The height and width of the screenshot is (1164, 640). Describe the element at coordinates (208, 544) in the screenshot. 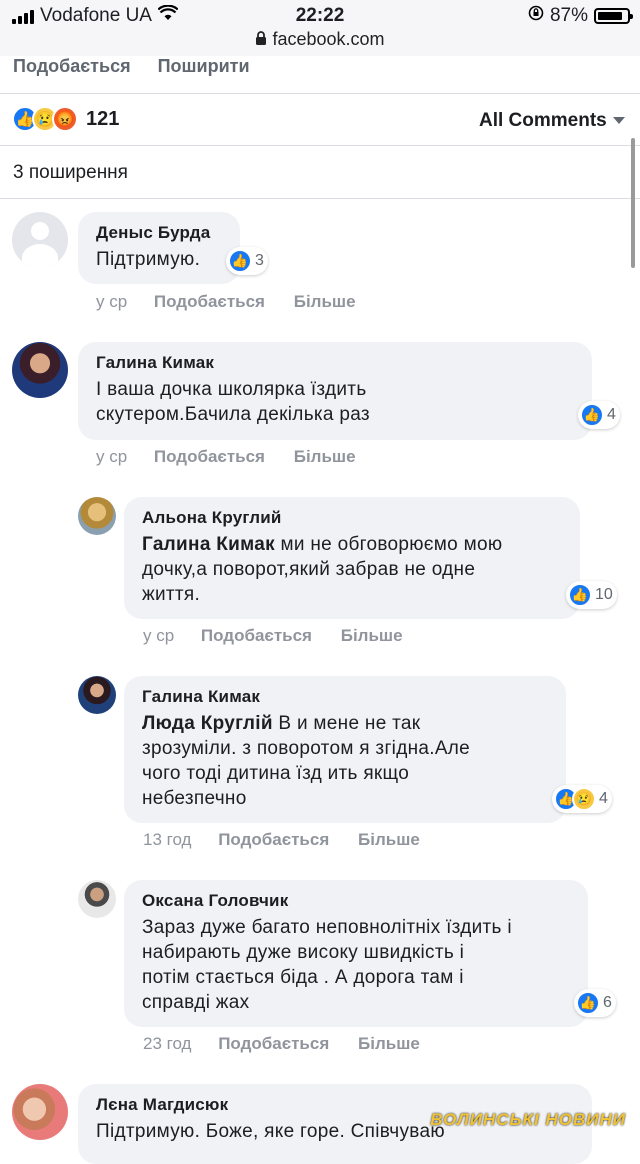

I see `mention-link: Галина Кимак` at that location.